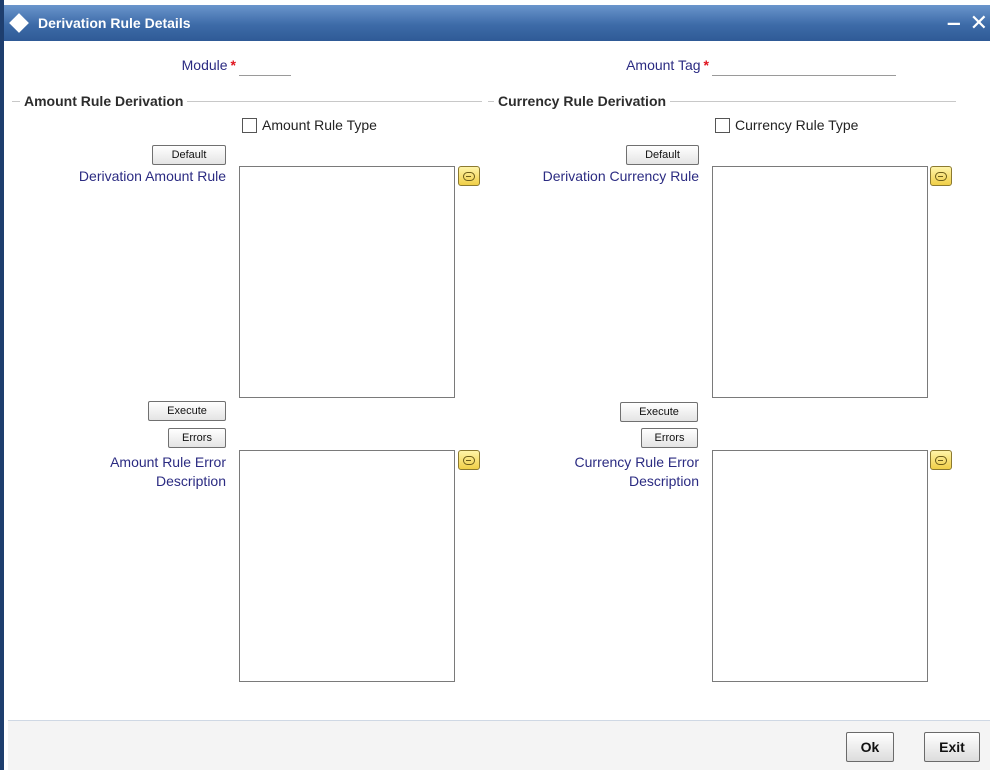 The image size is (990, 770). I want to click on currency-errors-button: Errors, so click(669, 438).